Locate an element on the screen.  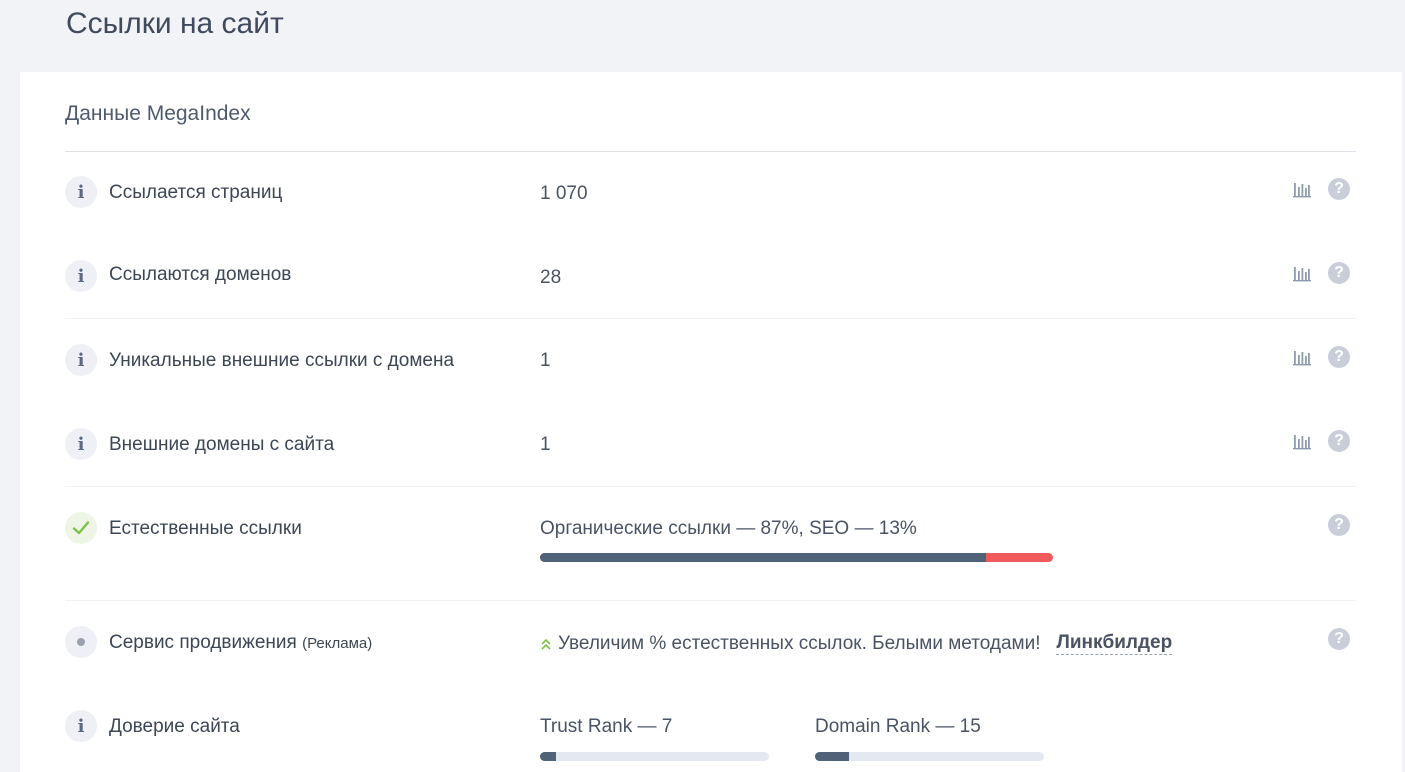
dot-icon is located at coordinates (81, 642).